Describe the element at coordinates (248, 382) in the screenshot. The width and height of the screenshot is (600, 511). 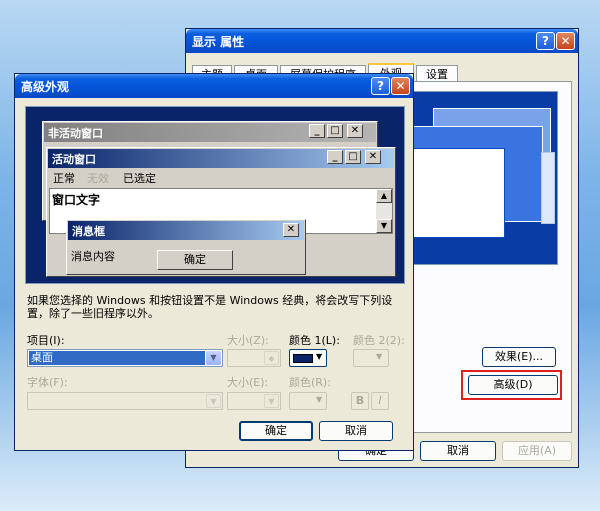
I see `font-size-label: 大小(E):` at that location.